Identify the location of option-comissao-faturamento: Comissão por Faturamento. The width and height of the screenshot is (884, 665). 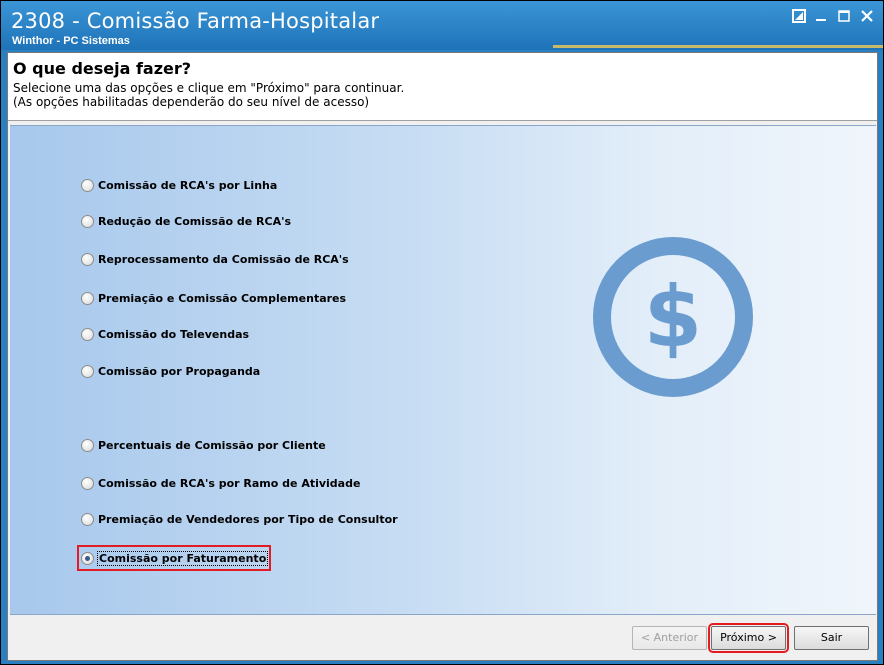
(174, 558).